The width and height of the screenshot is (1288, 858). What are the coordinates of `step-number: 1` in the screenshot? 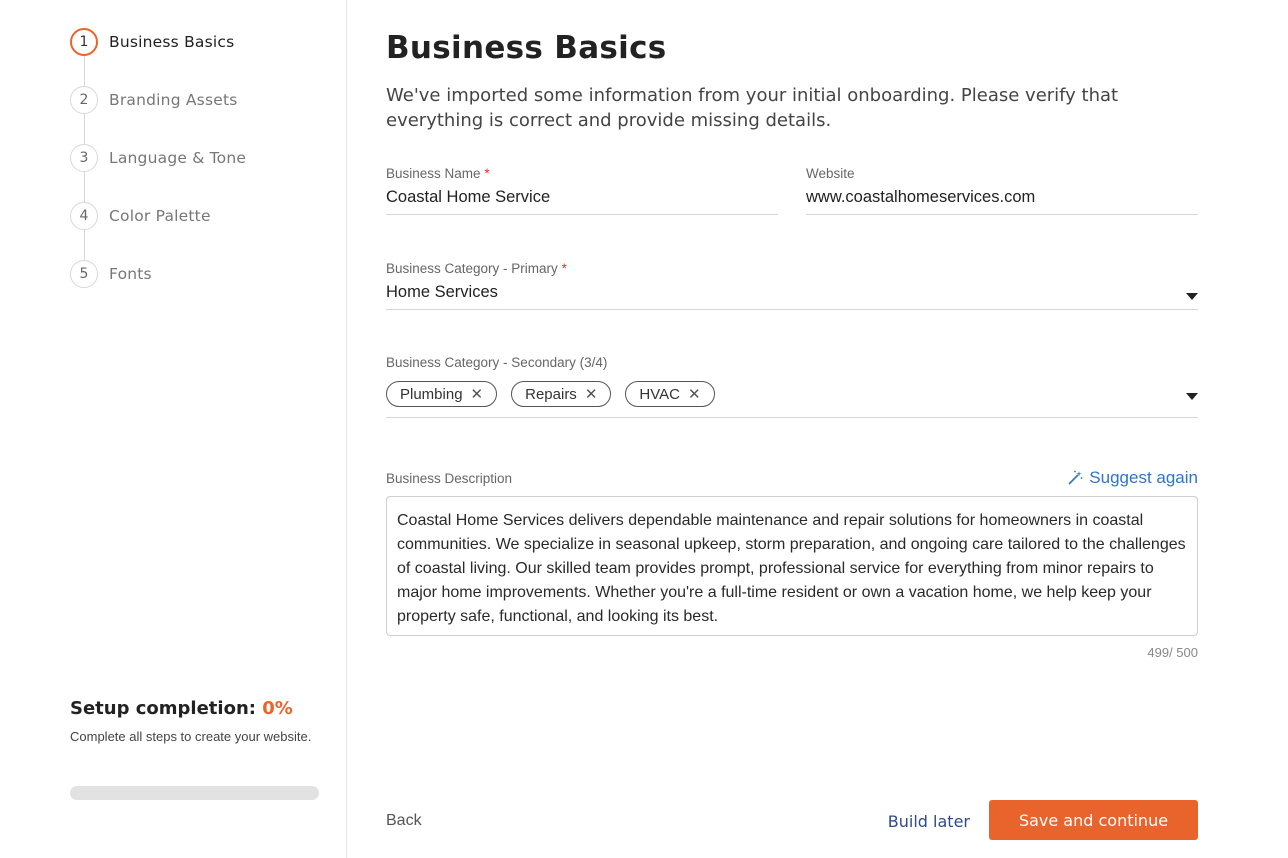 It's located at (84, 42).